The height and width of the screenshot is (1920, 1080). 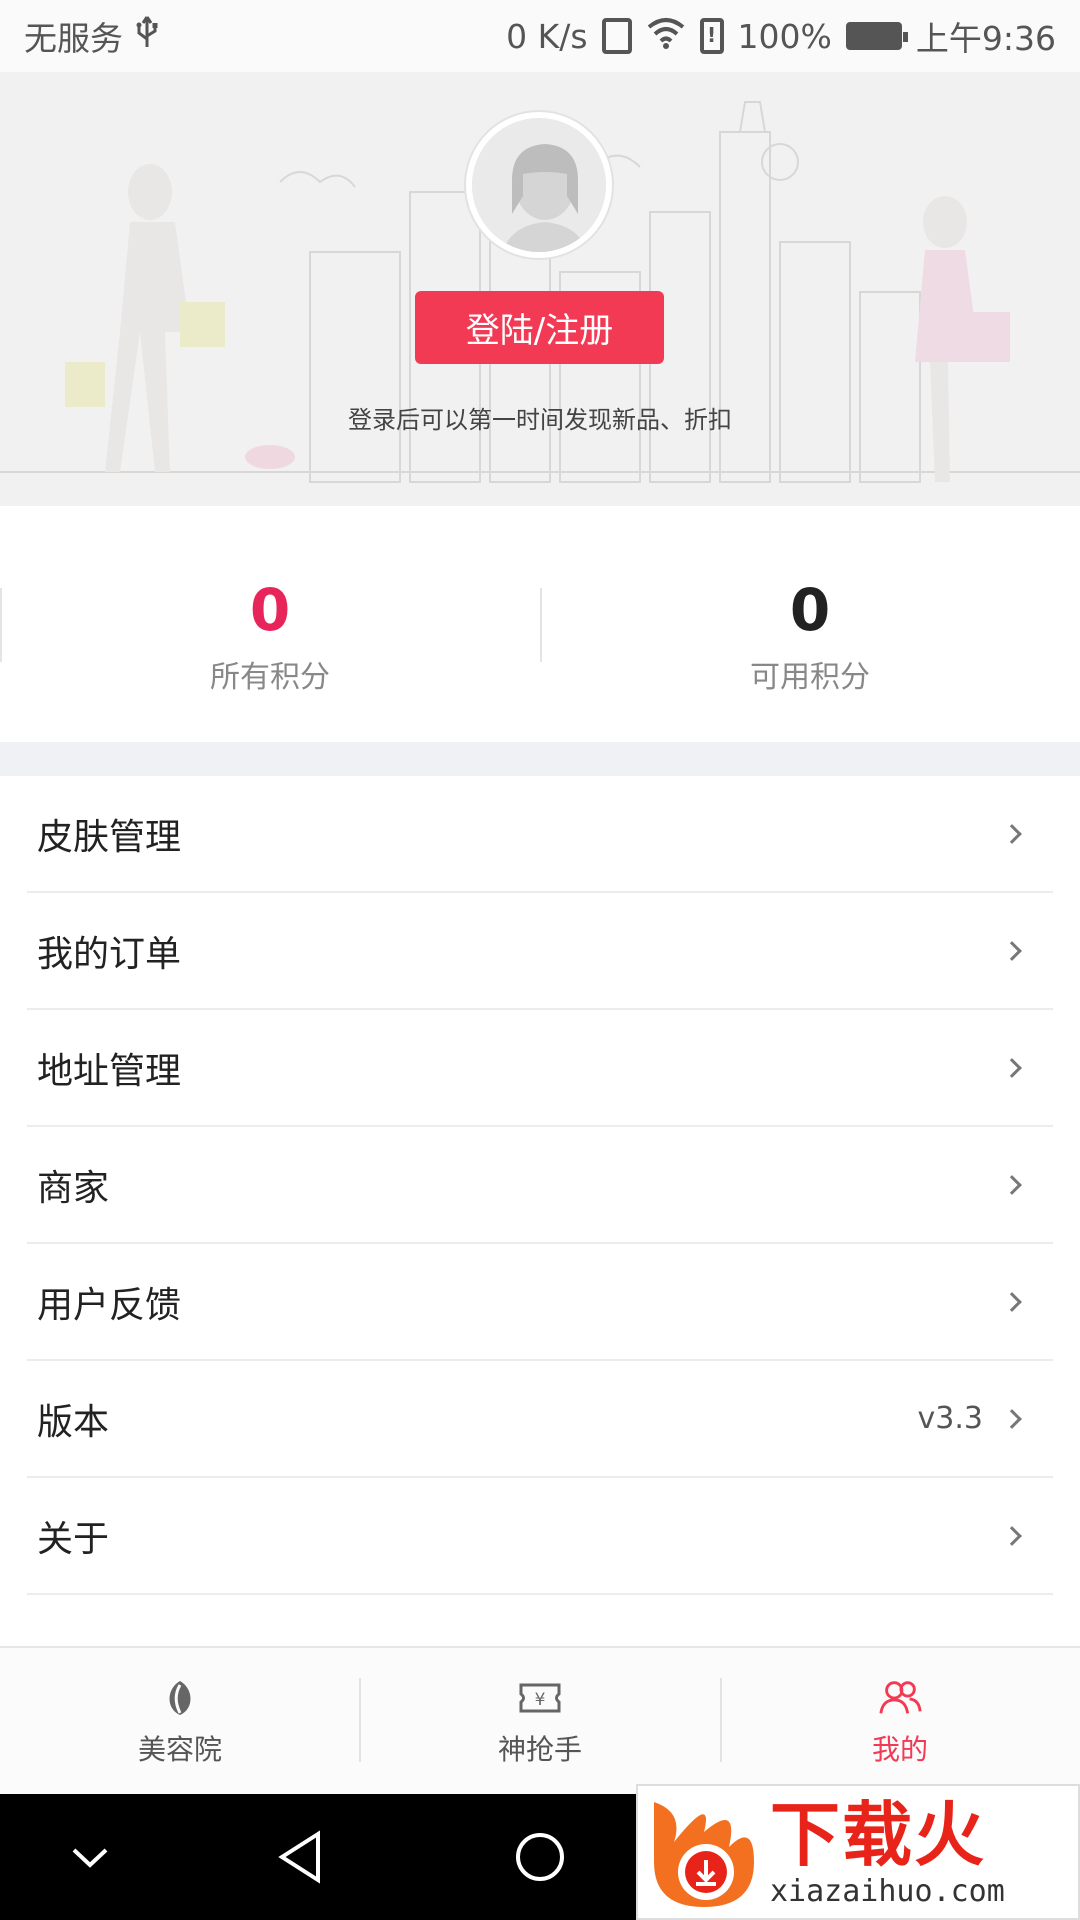 I want to click on watermark-logo: 下载火 xiazaihuo.com, so click(x=858, y=1852).